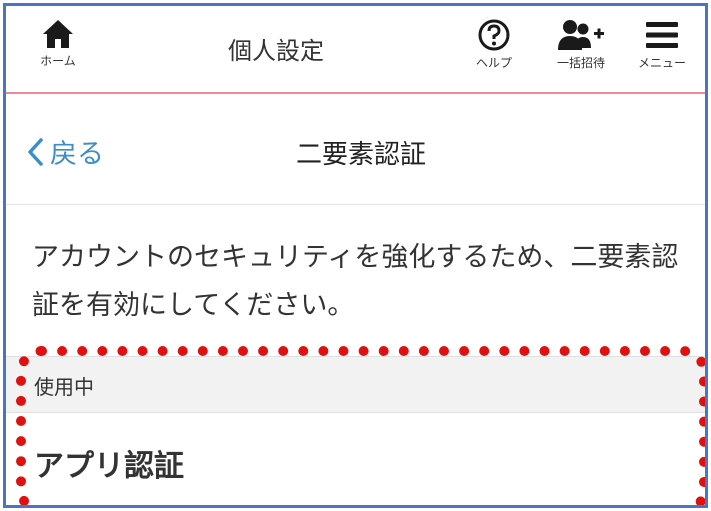  What do you see at coordinates (580, 63) in the screenshot?
I see `bulk-invite-label: 一括招待` at bounding box center [580, 63].